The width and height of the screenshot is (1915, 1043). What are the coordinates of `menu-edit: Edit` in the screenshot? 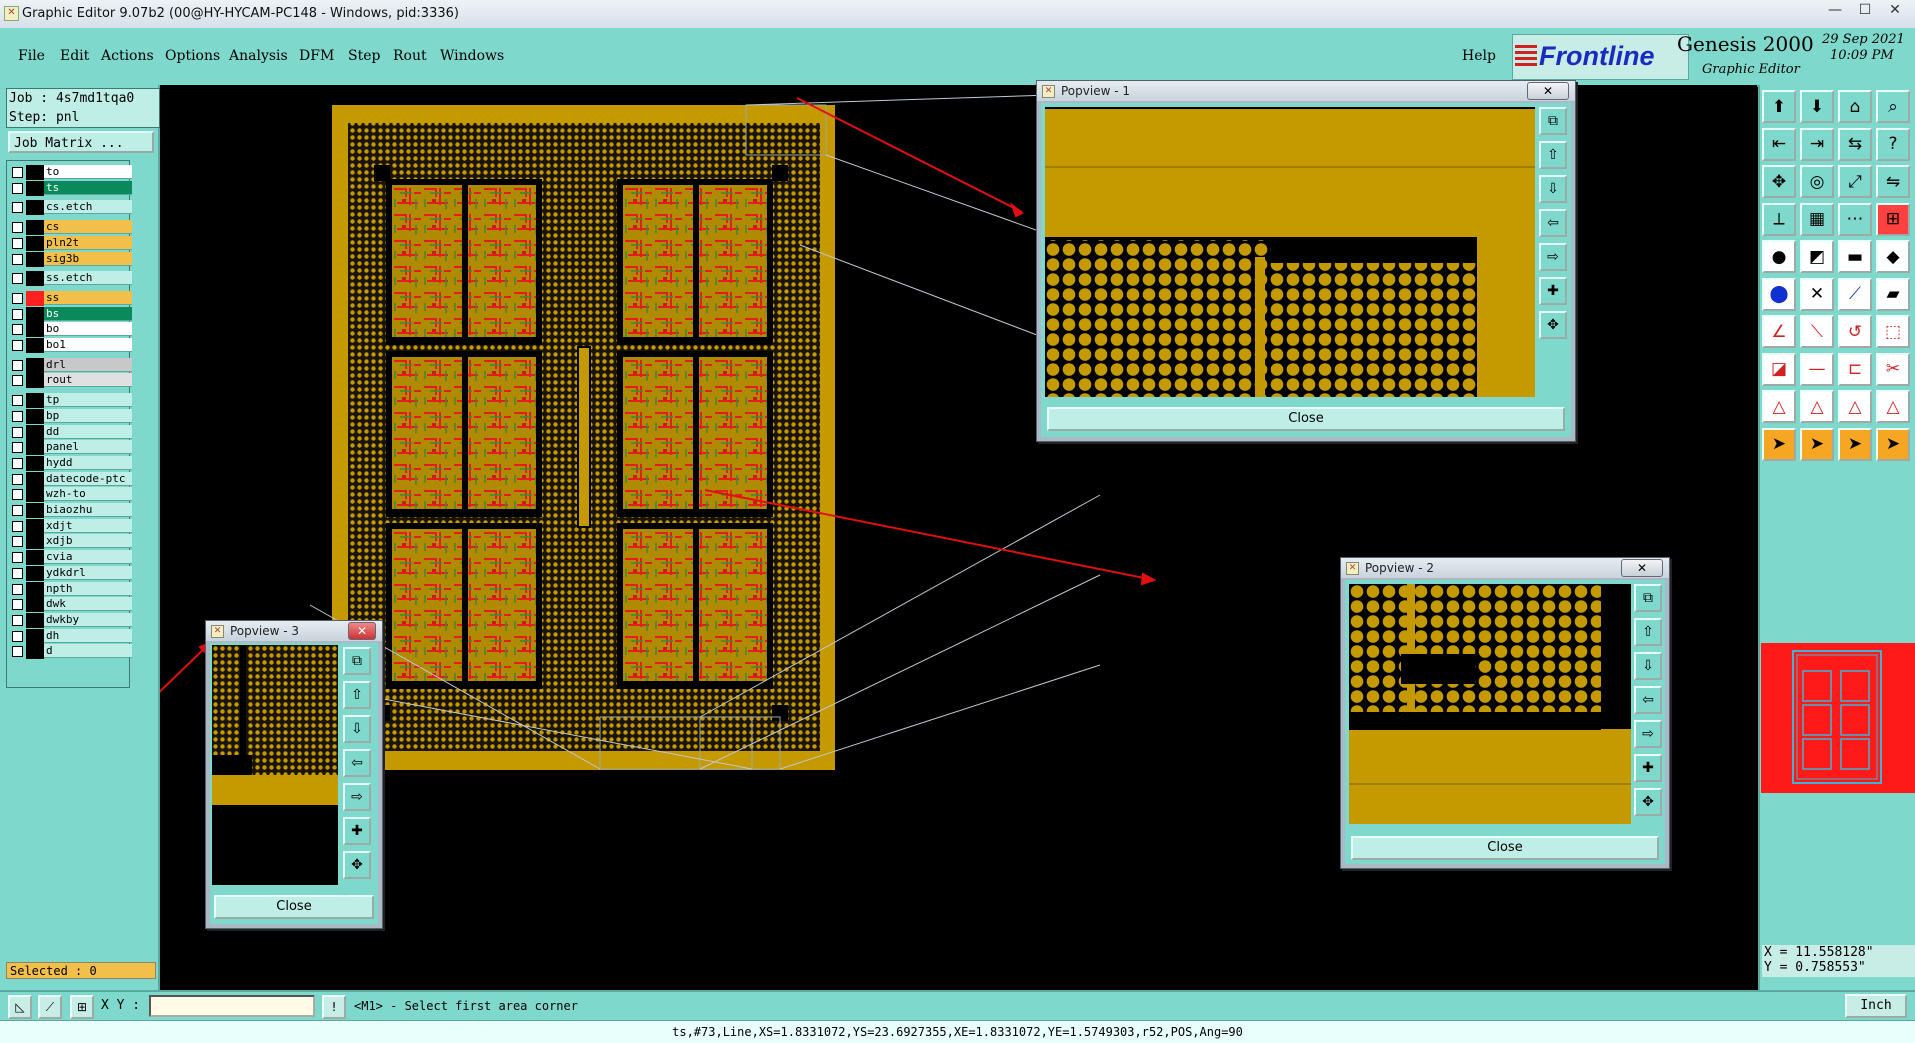 It's located at (74, 56).